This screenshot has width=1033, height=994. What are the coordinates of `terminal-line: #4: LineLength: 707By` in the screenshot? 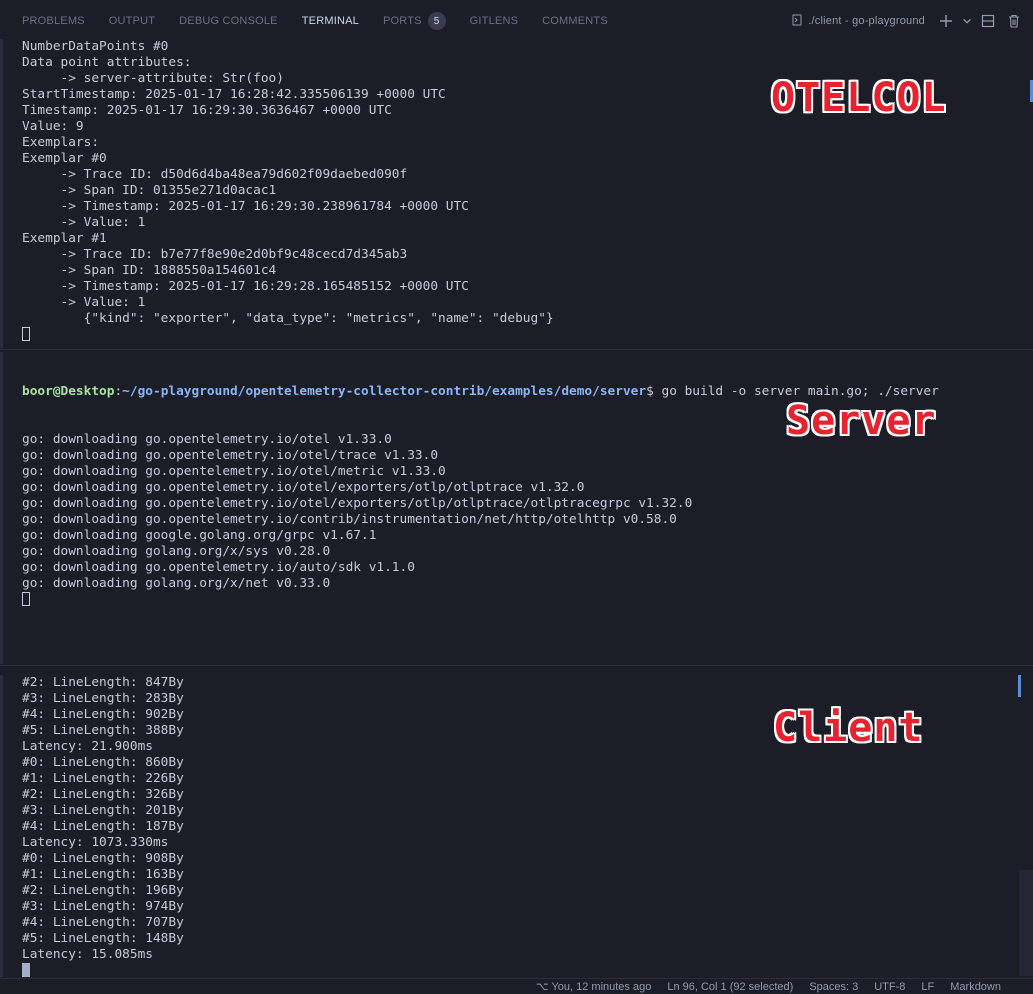 It's located at (103, 922).